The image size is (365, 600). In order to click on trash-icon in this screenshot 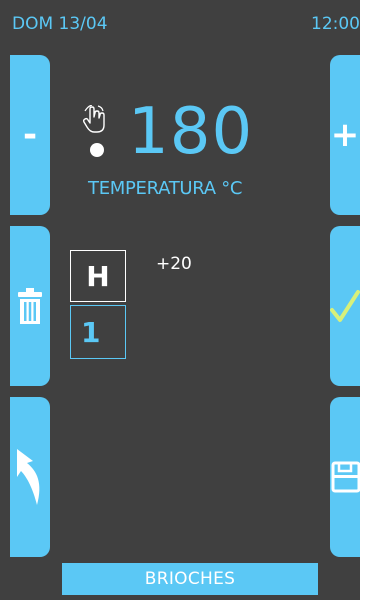, I will do `click(30, 306)`.